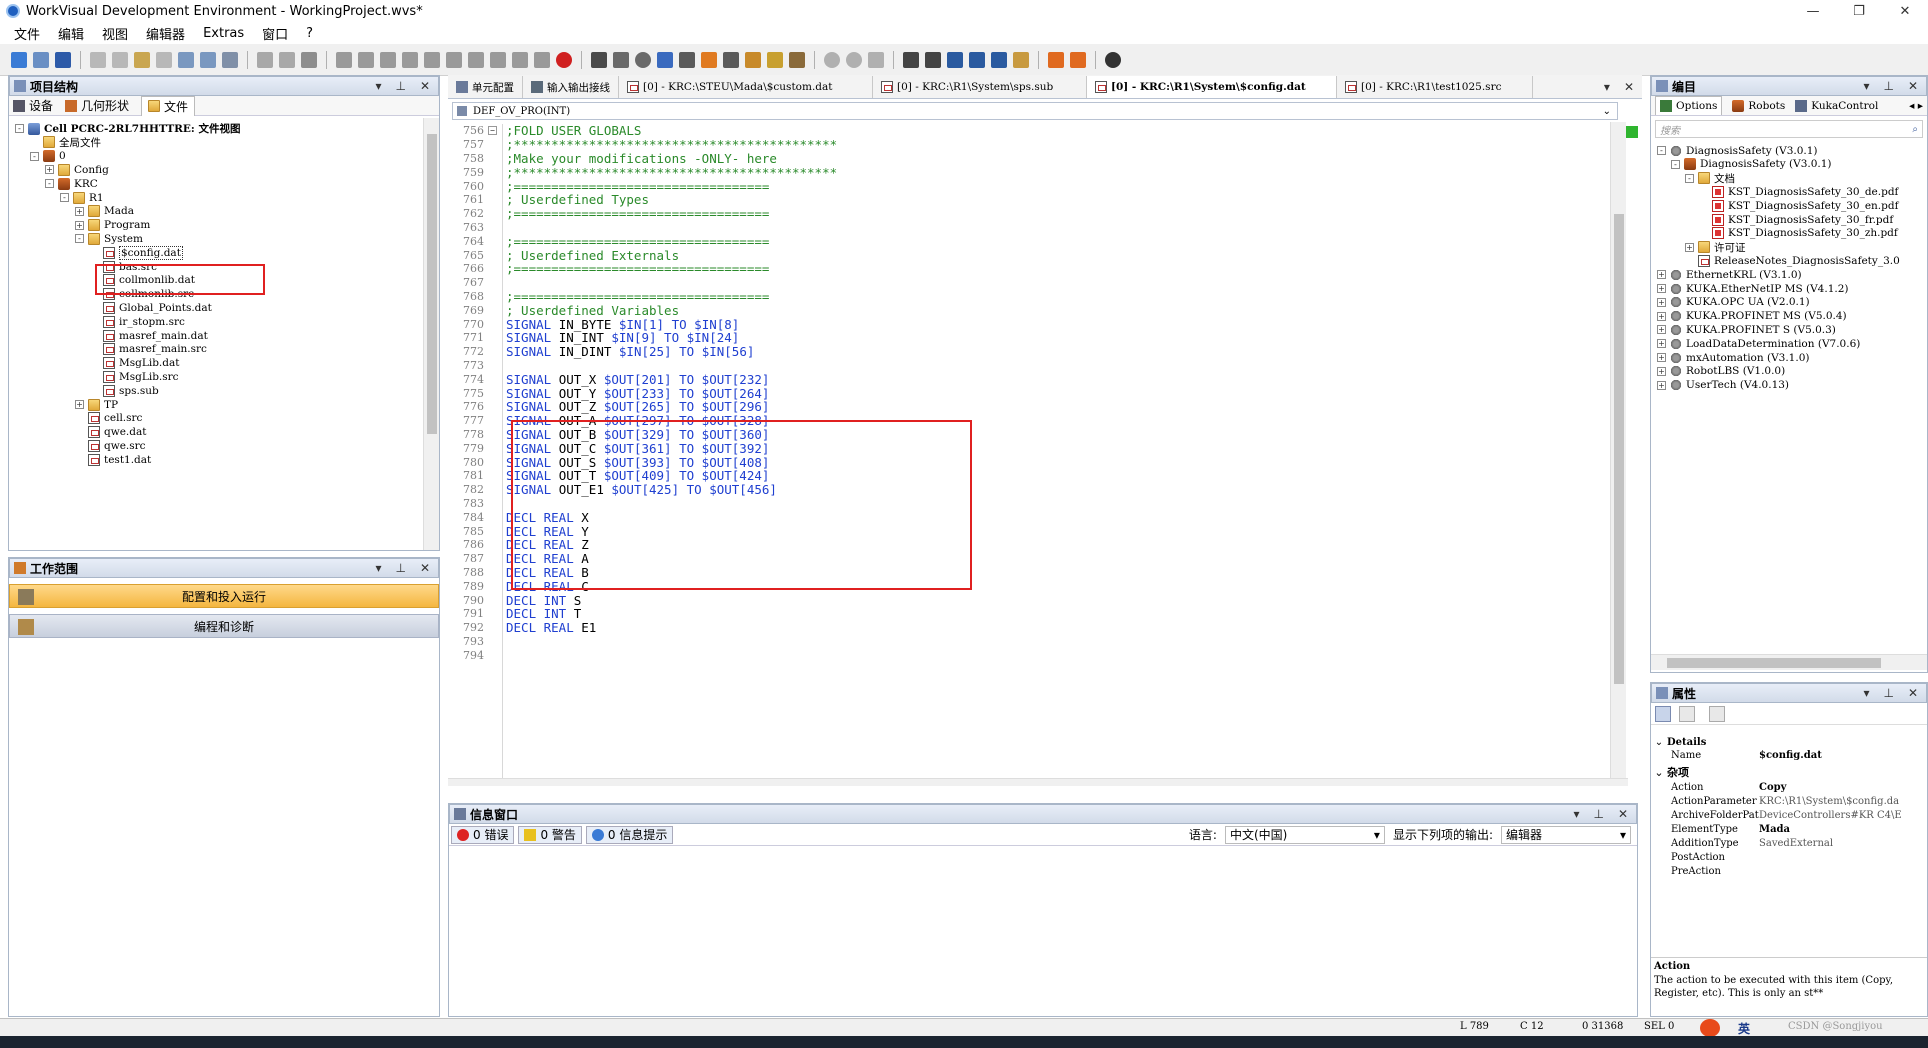  What do you see at coordinates (165, 33) in the screenshot?
I see `menu-editor: 编辑器` at bounding box center [165, 33].